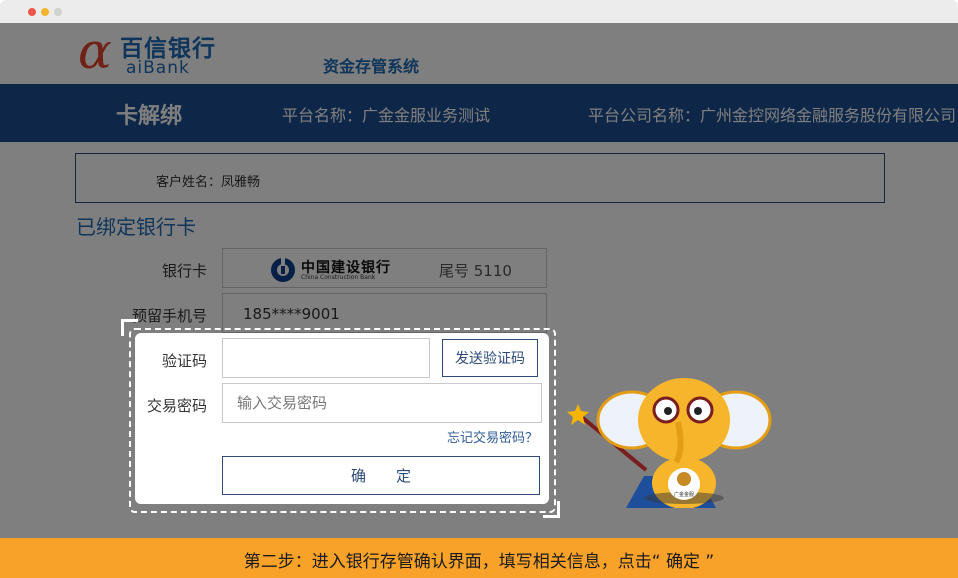  What do you see at coordinates (184, 361) in the screenshot?
I see `verification-code-label: 验证码` at bounding box center [184, 361].